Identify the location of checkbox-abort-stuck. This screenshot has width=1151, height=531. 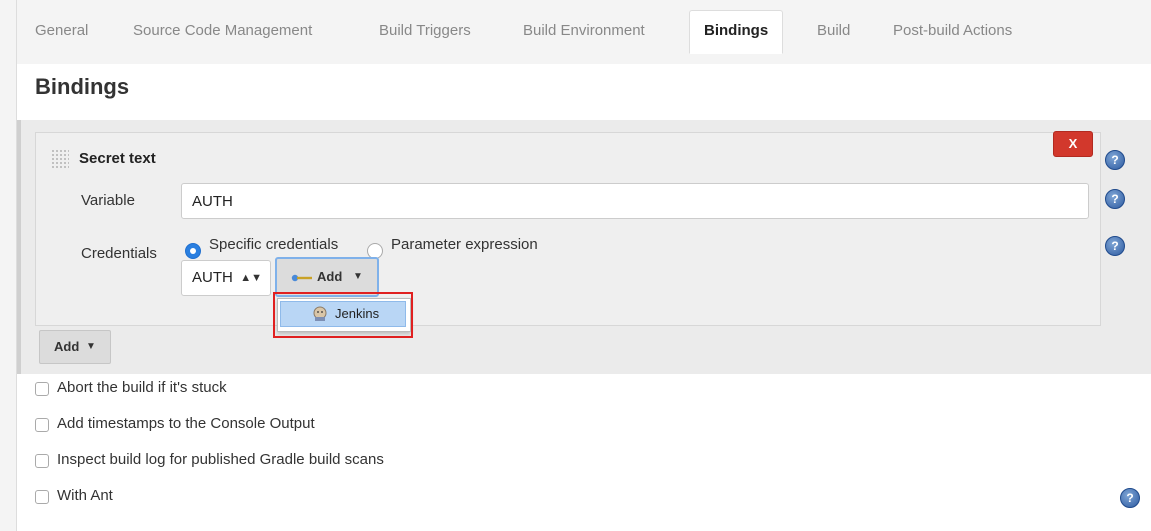
(42, 389).